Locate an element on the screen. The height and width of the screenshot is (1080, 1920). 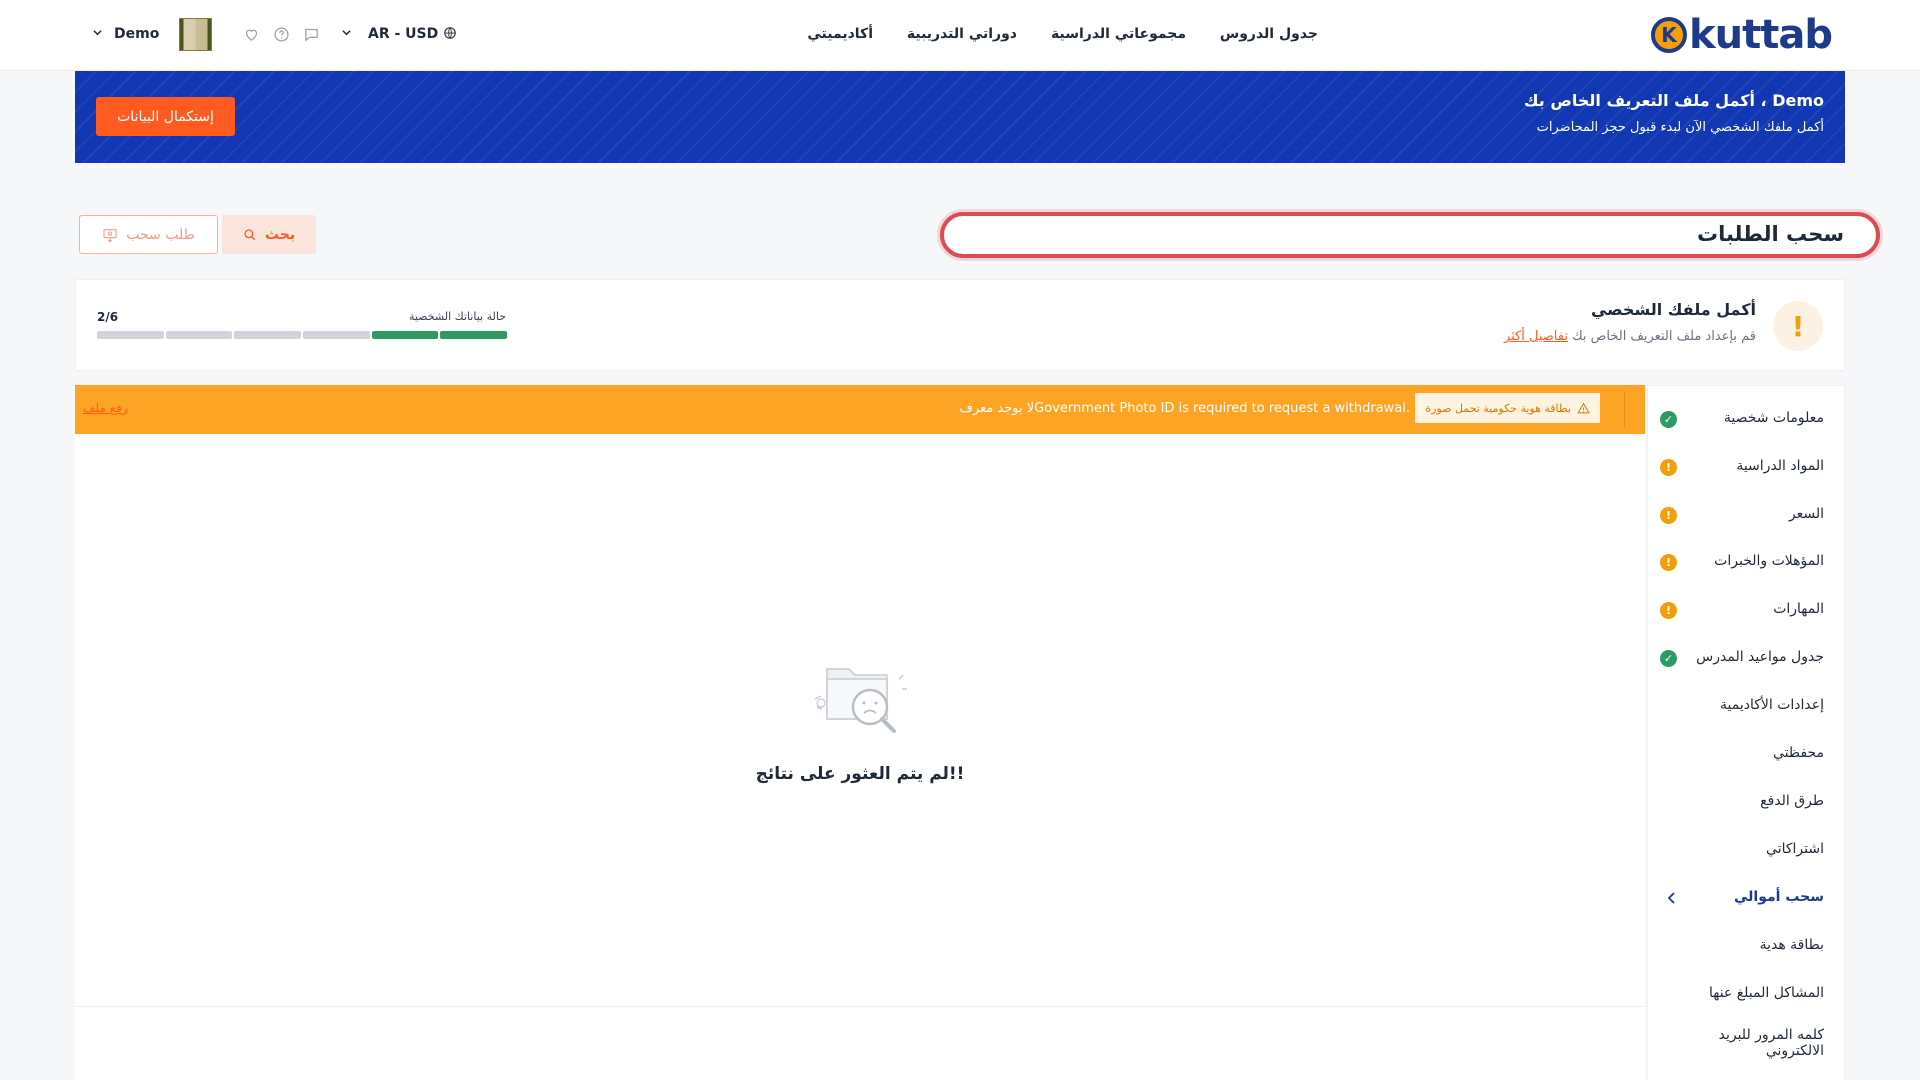
profile-card-subtitle: قم بإعداد ملف التعريف الخاص بك is located at coordinates (1663, 336).